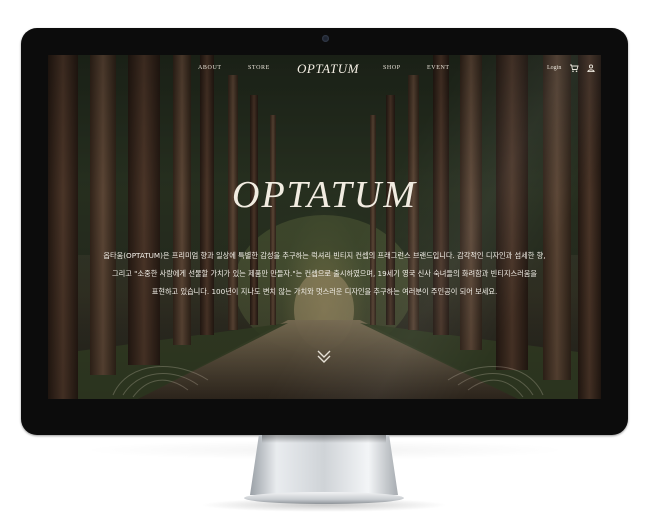 The image size is (649, 520). Describe the element at coordinates (160, 382) in the screenshot. I see `ornament-swirl-left` at that location.